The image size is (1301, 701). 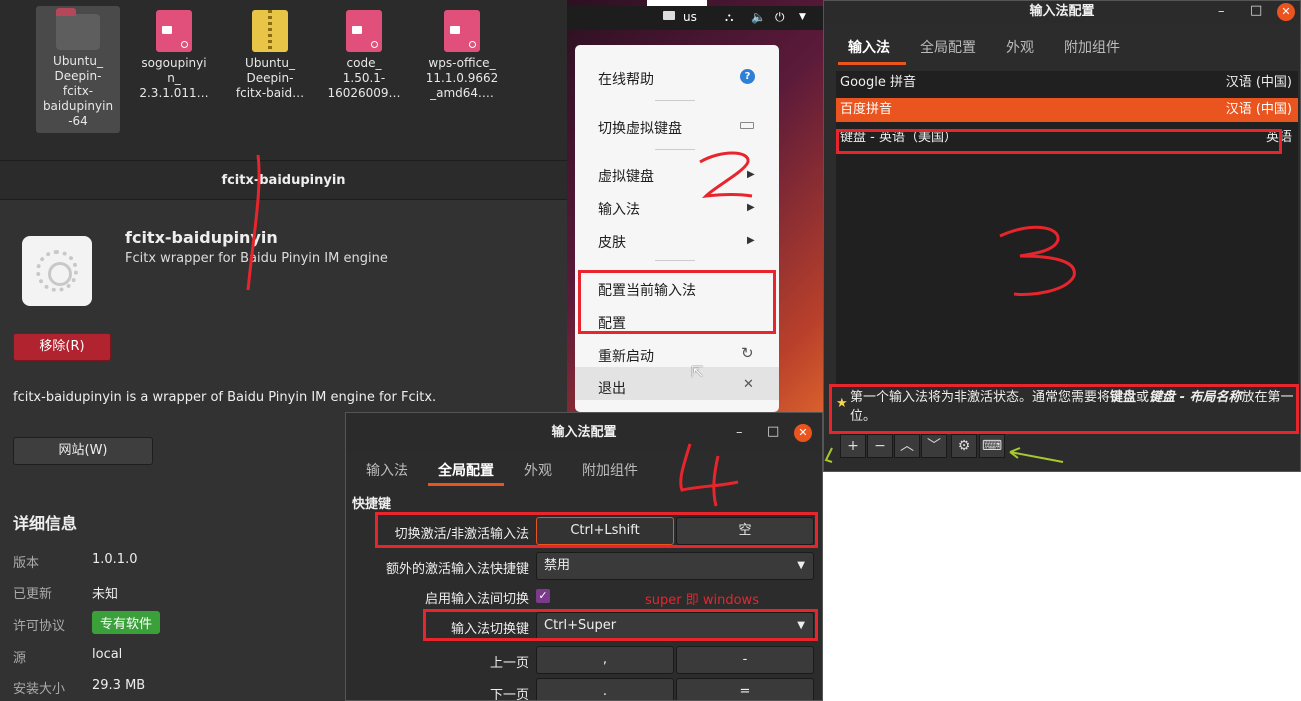 What do you see at coordinates (372, 504) in the screenshot?
I see `section-heading: 快捷键` at bounding box center [372, 504].